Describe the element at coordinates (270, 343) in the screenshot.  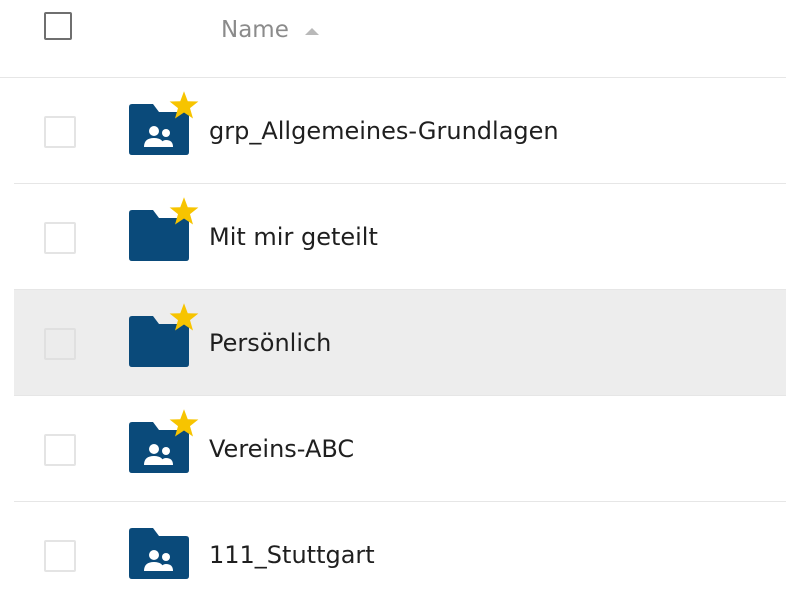
I see `item-name: Persönlich` at that location.